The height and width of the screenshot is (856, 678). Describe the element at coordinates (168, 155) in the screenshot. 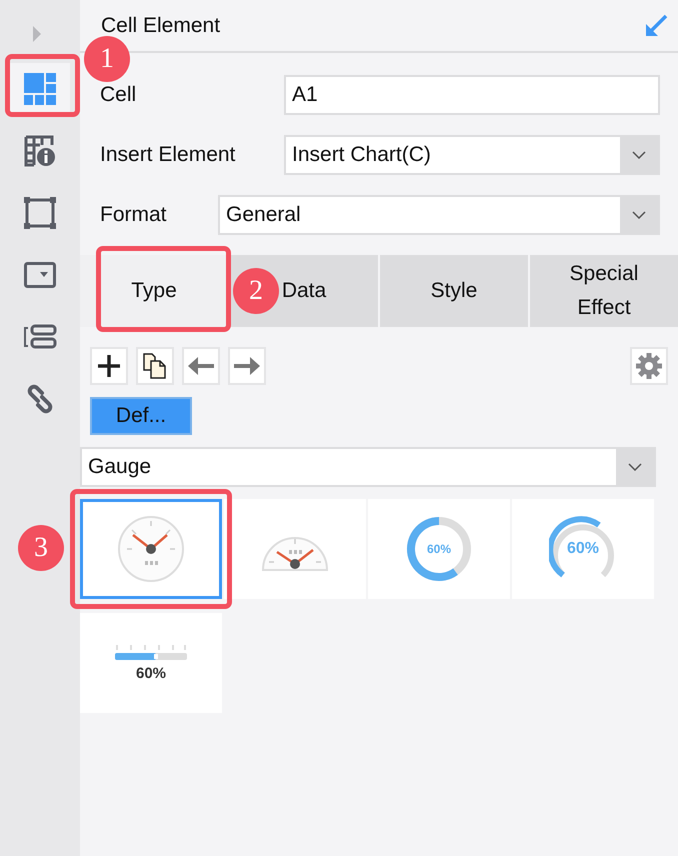

I see `field-label: Insert Element` at that location.